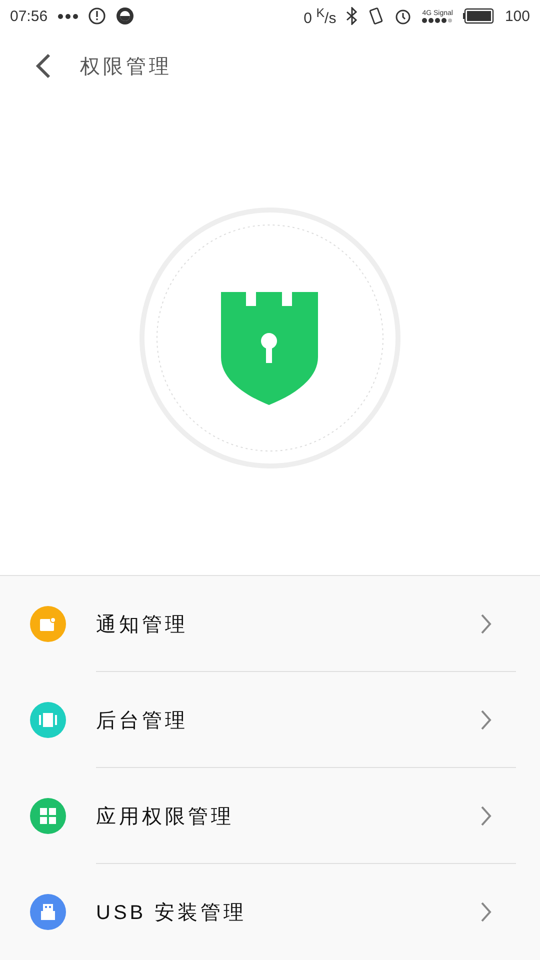 This screenshot has height=960, width=540. Describe the element at coordinates (165, 817) in the screenshot. I see `item-label: 应用权限管理` at that location.